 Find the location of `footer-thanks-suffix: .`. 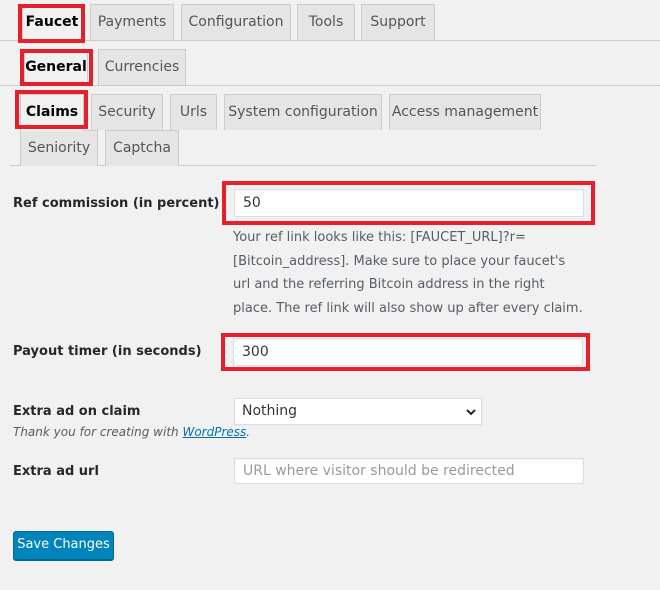

footer-thanks-suffix: . is located at coordinates (248, 432).